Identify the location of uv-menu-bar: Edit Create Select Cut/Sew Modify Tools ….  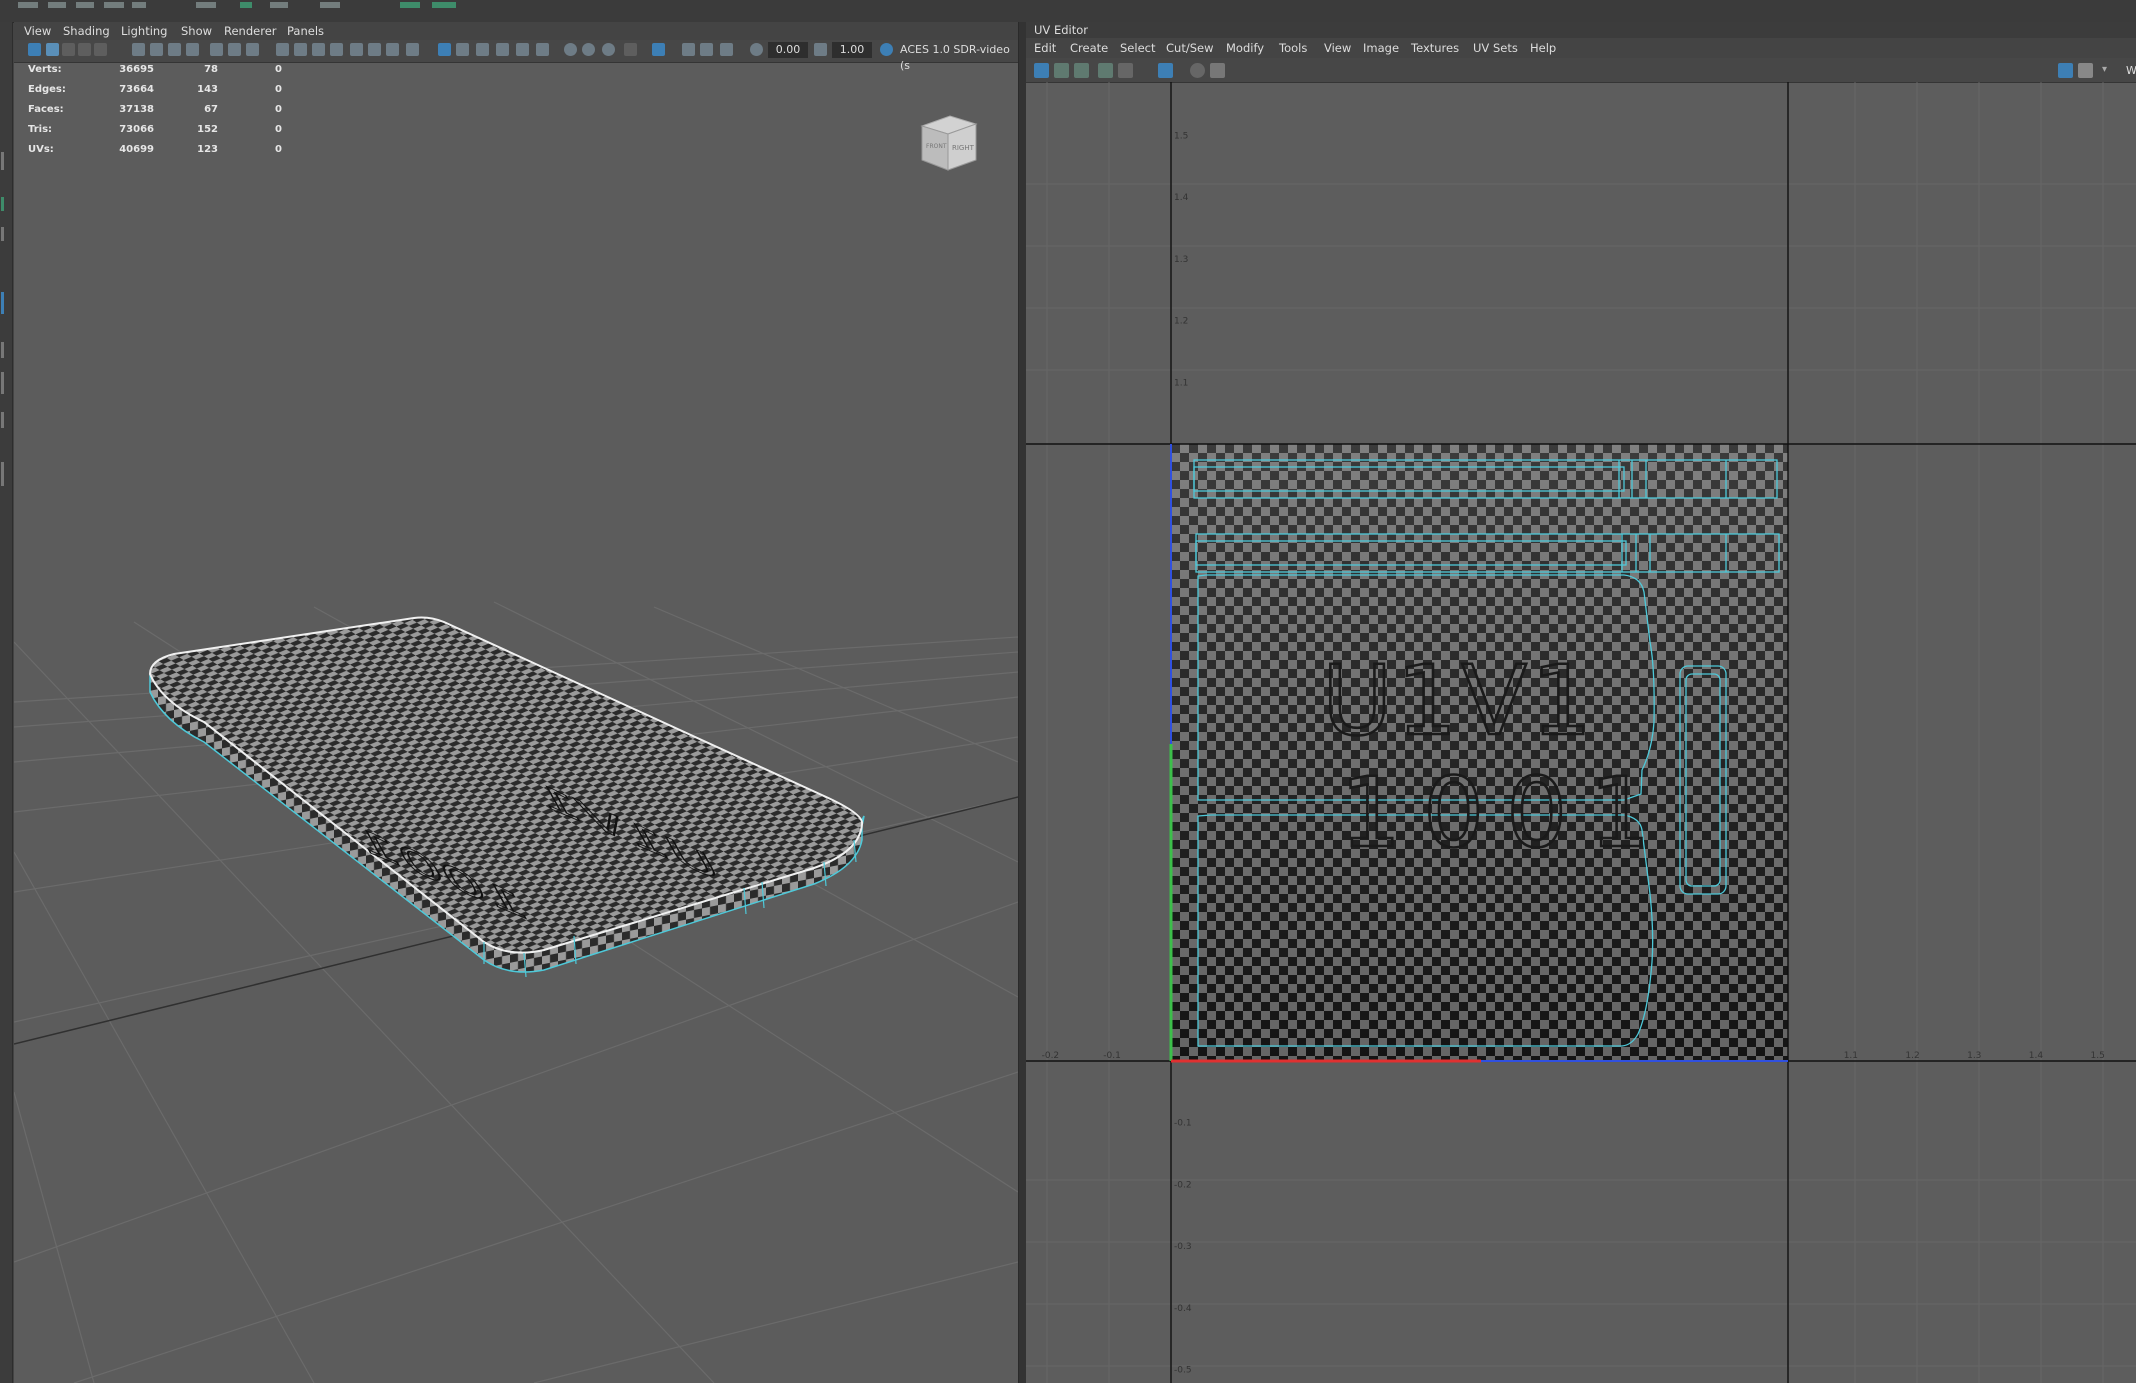
(1581, 48).